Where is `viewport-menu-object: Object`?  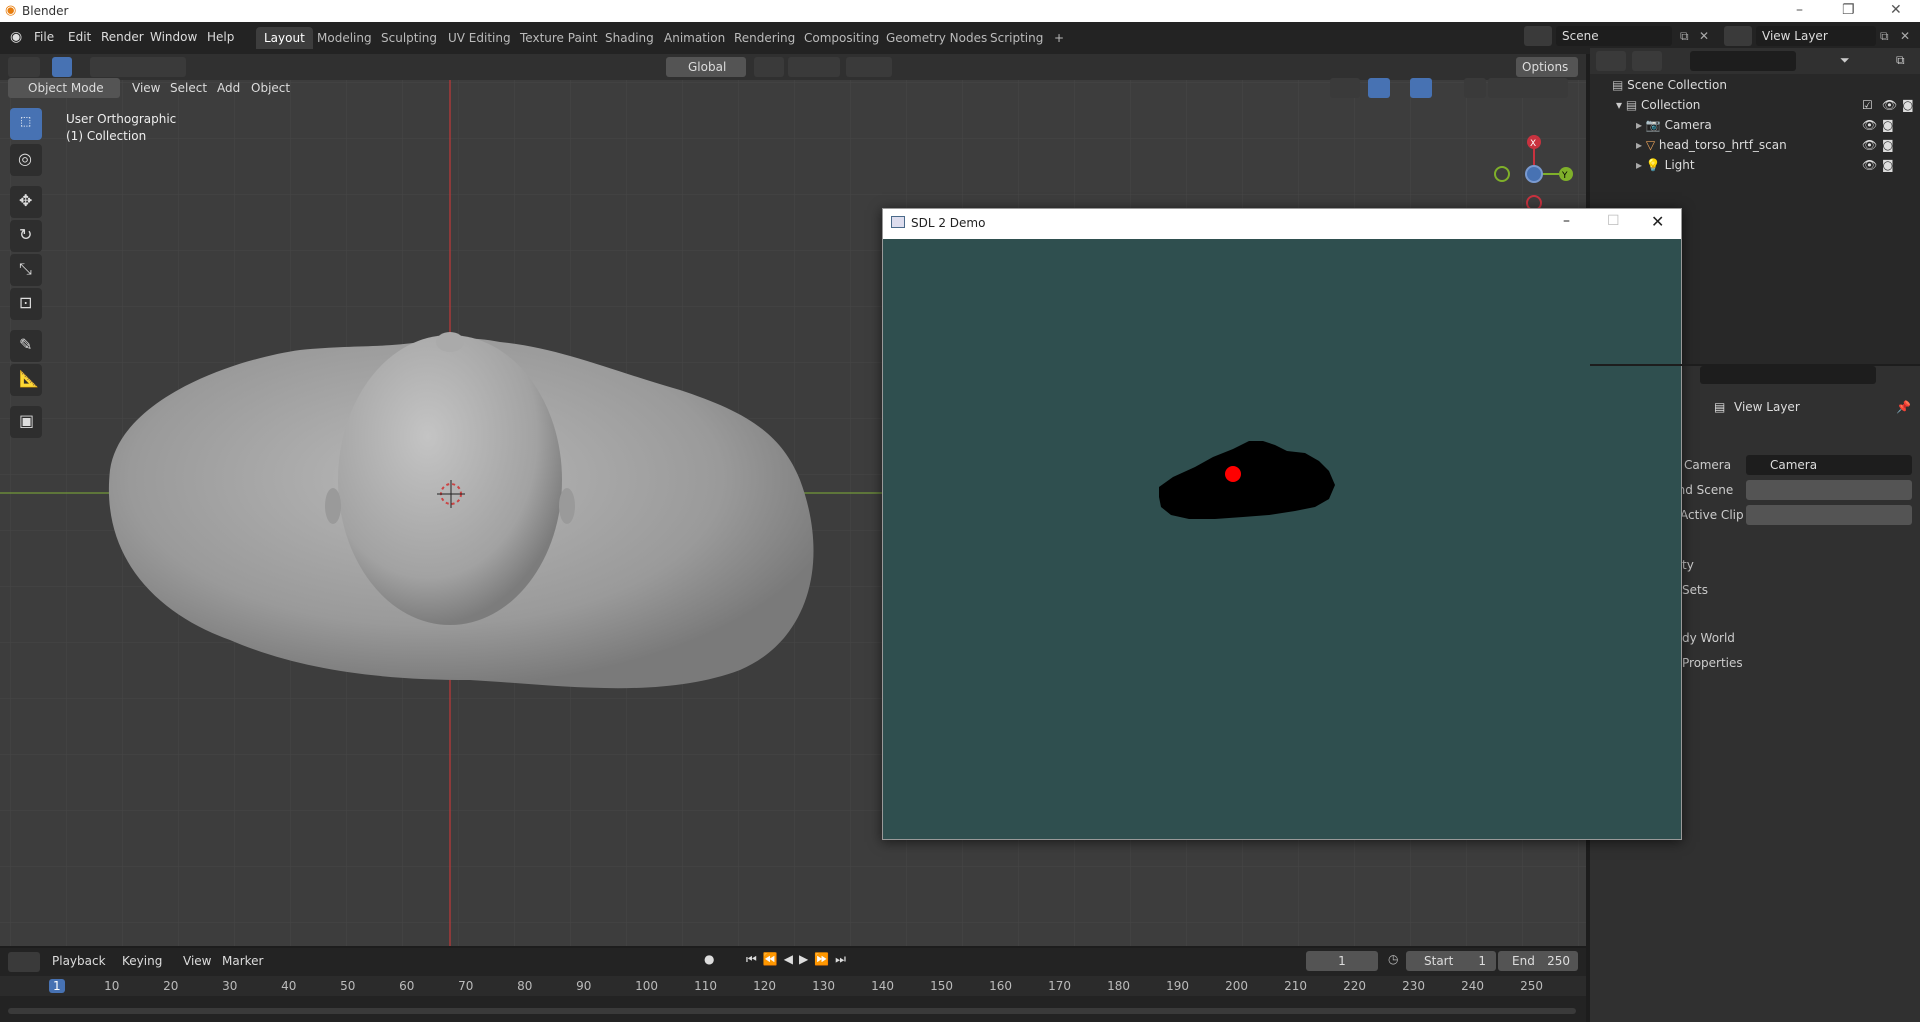
viewport-menu-object: Object is located at coordinates (270, 88).